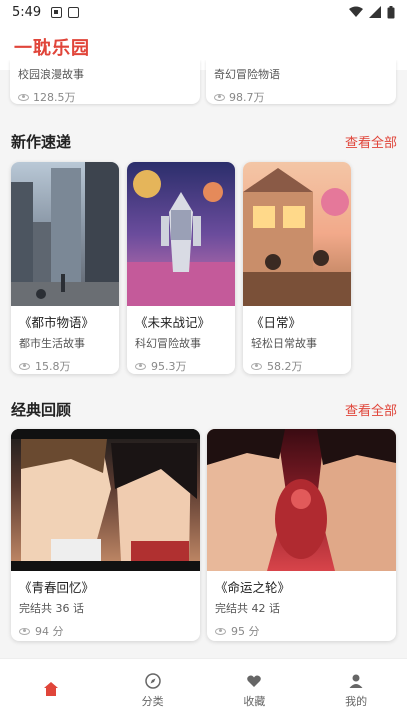 The image size is (407, 723). Describe the element at coordinates (152, 701) in the screenshot. I see `nav-label: 分类` at that location.